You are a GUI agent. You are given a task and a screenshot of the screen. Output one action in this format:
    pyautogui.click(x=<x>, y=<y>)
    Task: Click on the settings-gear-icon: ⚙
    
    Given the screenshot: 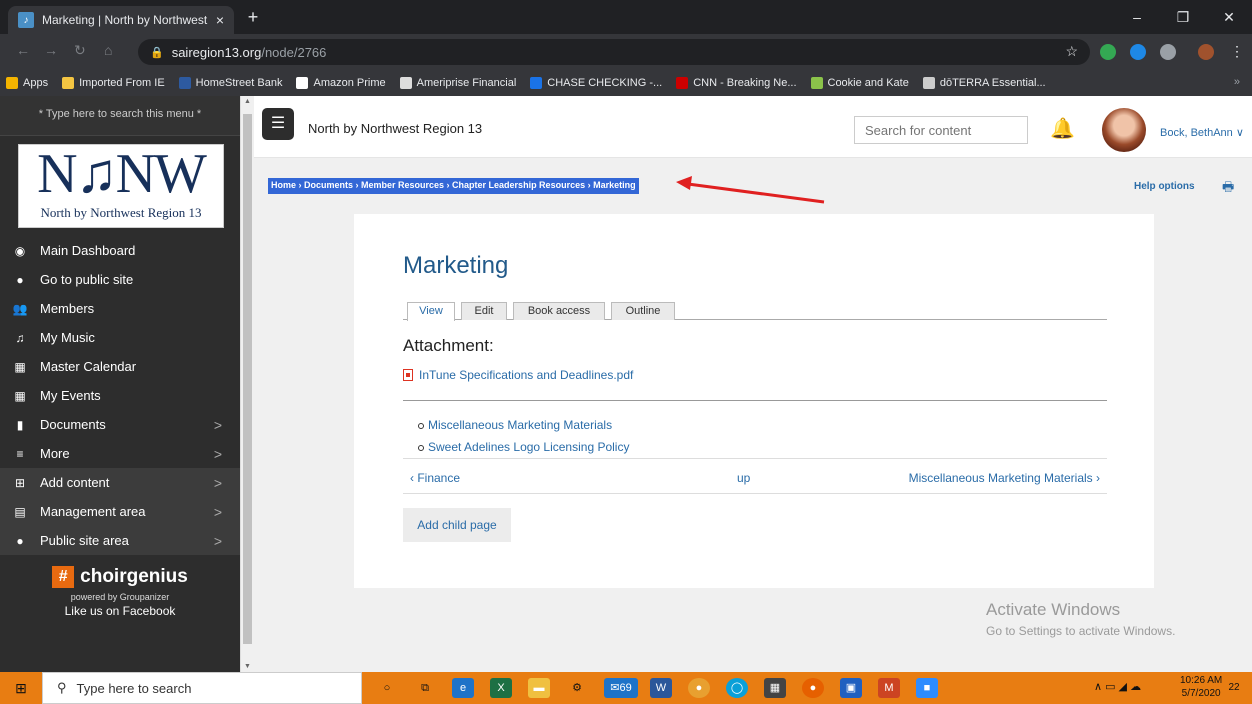 What is the action you would take?
    pyautogui.click(x=577, y=688)
    